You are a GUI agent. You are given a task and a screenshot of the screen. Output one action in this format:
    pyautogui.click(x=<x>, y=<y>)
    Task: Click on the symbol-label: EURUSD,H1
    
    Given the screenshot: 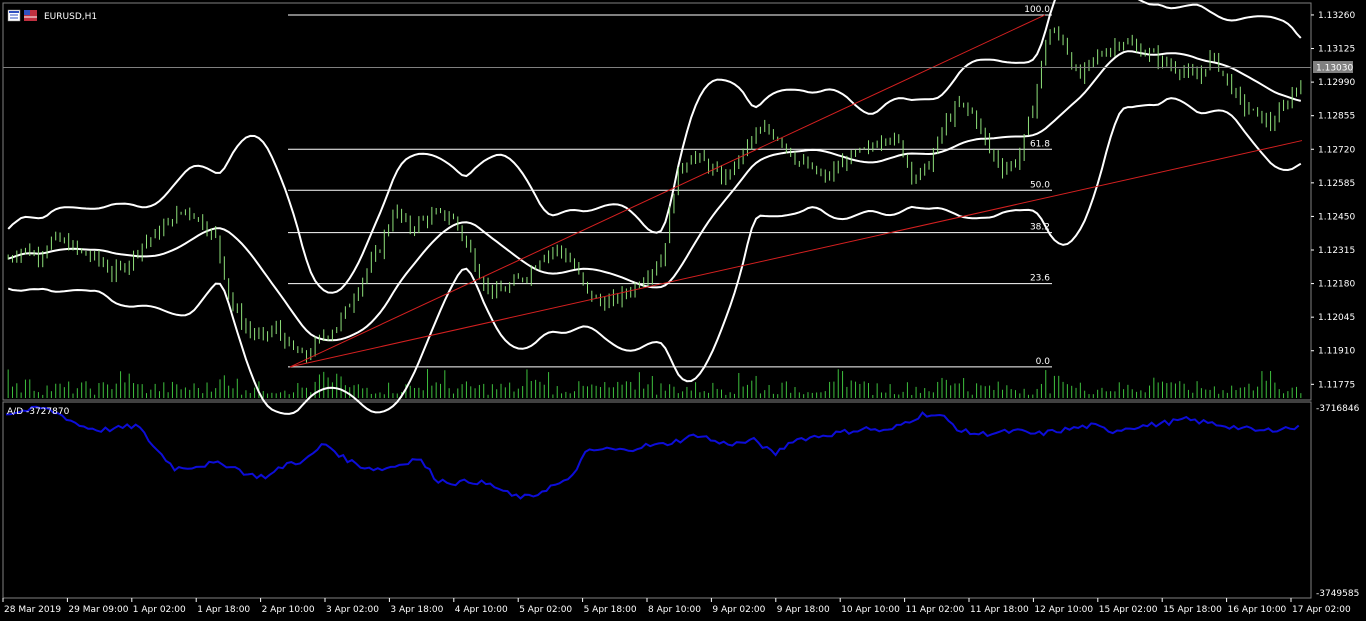 What is the action you would take?
    pyautogui.click(x=70, y=17)
    